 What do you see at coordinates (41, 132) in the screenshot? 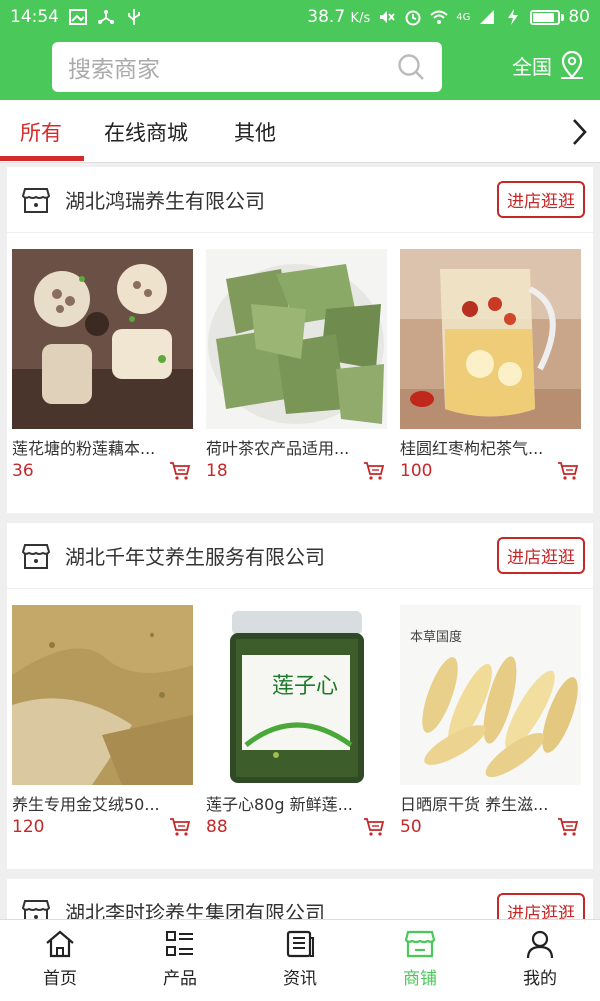
I see `tab-all: 所有` at bounding box center [41, 132].